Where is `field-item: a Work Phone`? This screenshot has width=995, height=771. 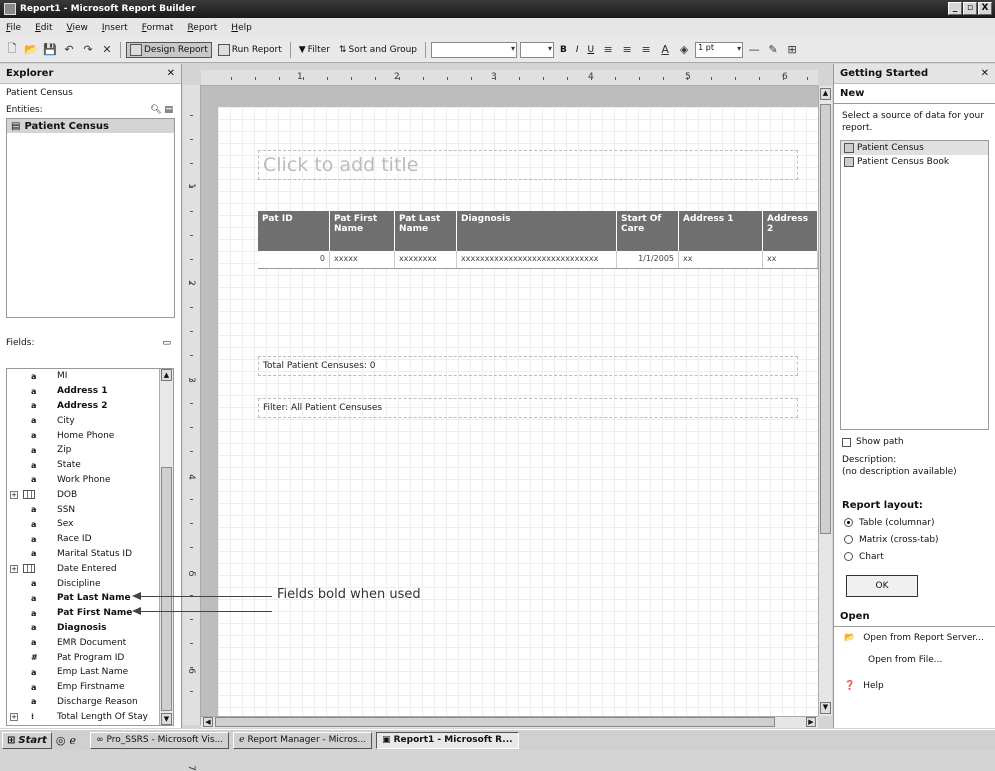
field-item: a Work Phone is located at coordinates (90, 480).